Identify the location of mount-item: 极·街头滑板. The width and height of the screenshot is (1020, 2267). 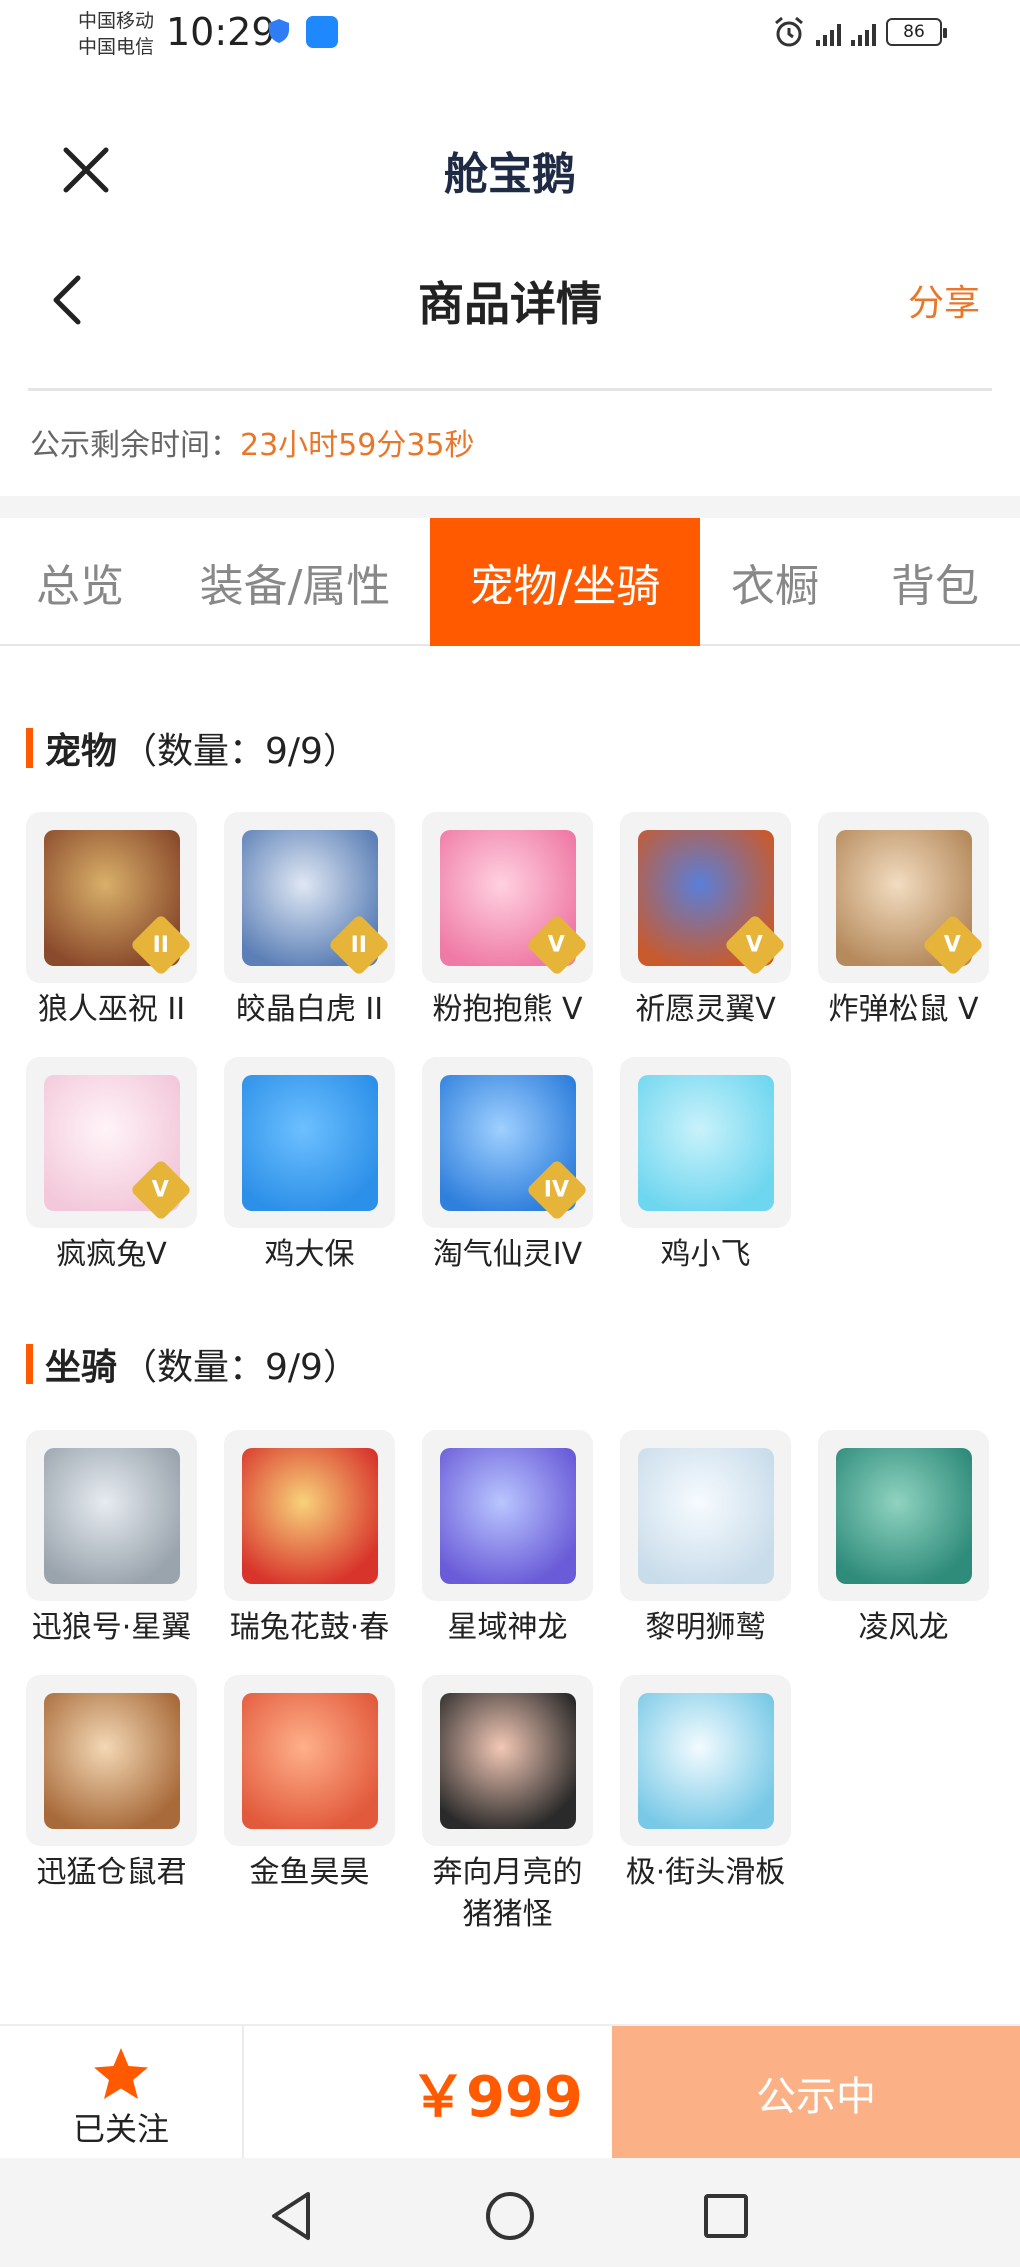
(705, 1805).